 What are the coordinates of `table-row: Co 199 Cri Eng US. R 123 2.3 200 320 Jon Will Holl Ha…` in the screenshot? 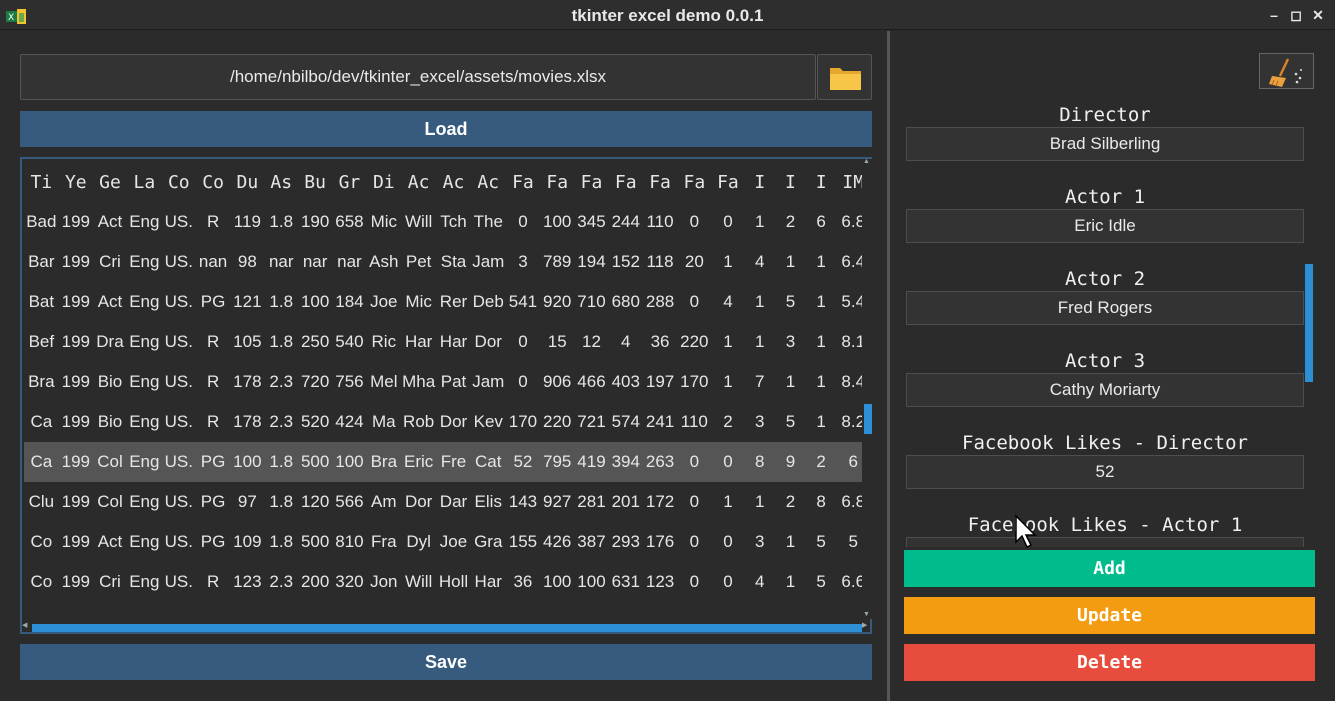 It's located at (447, 582).